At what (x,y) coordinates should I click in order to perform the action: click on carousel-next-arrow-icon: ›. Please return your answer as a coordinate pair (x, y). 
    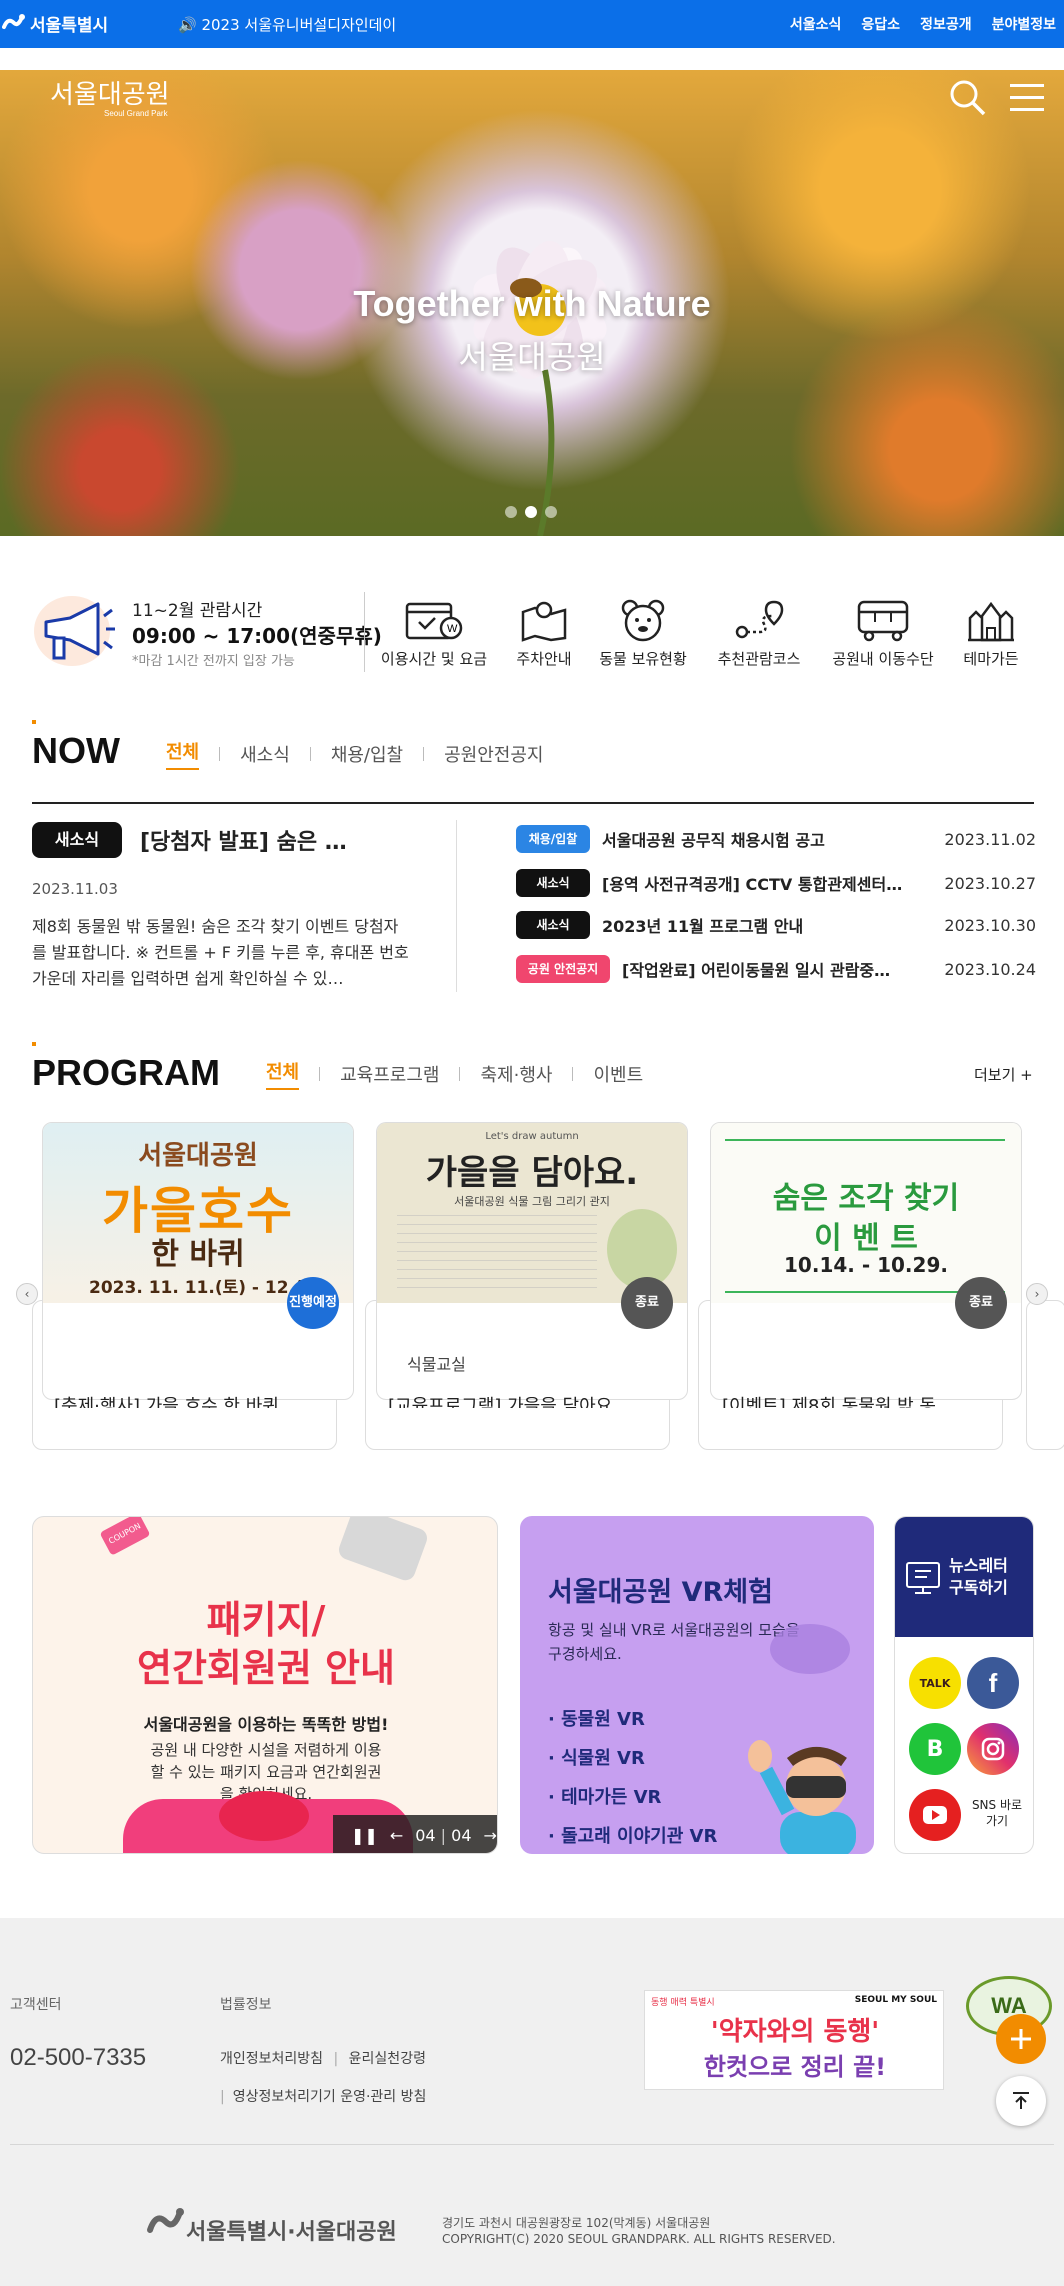
    Looking at the image, I should click on (1037, 1294).